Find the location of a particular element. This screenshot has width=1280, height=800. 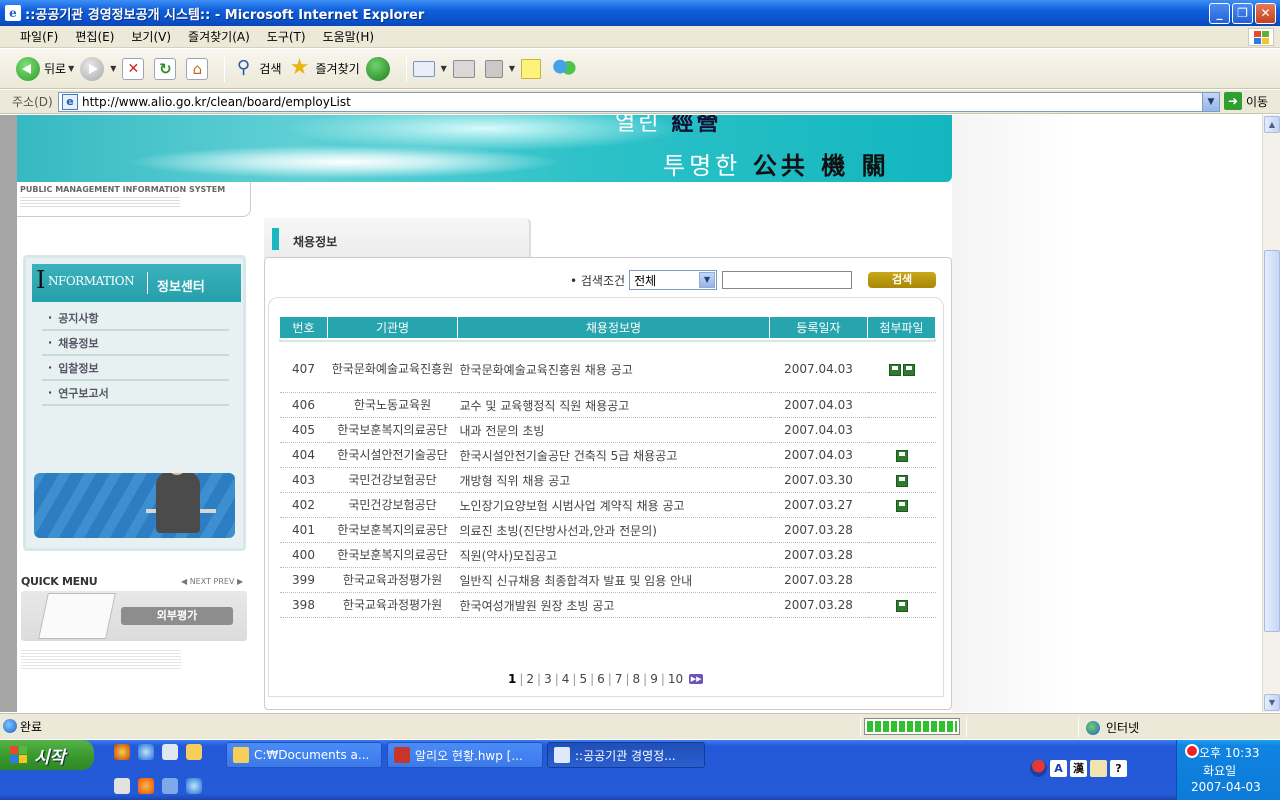

row-title-link: 교수 및 교육행정직 직원 채용공고 is located at coordinates (613, 405).